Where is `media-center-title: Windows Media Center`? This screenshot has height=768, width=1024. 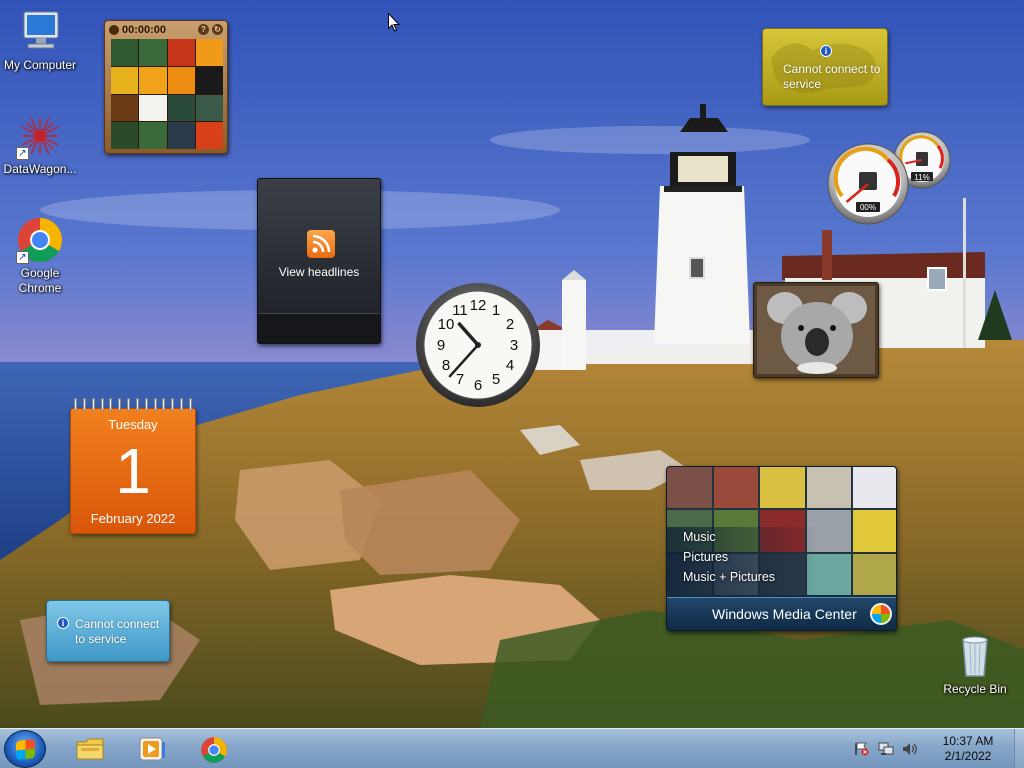
media-center-title: Windows Media Center is located at coordinates (784, 614).